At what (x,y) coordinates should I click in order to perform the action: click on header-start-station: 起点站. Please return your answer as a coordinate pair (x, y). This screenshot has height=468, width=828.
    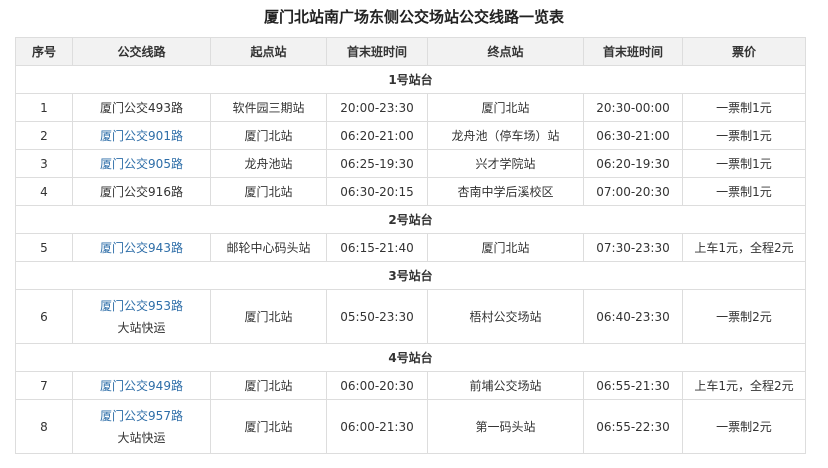
    Looking at the image, I should click on (268, 51).